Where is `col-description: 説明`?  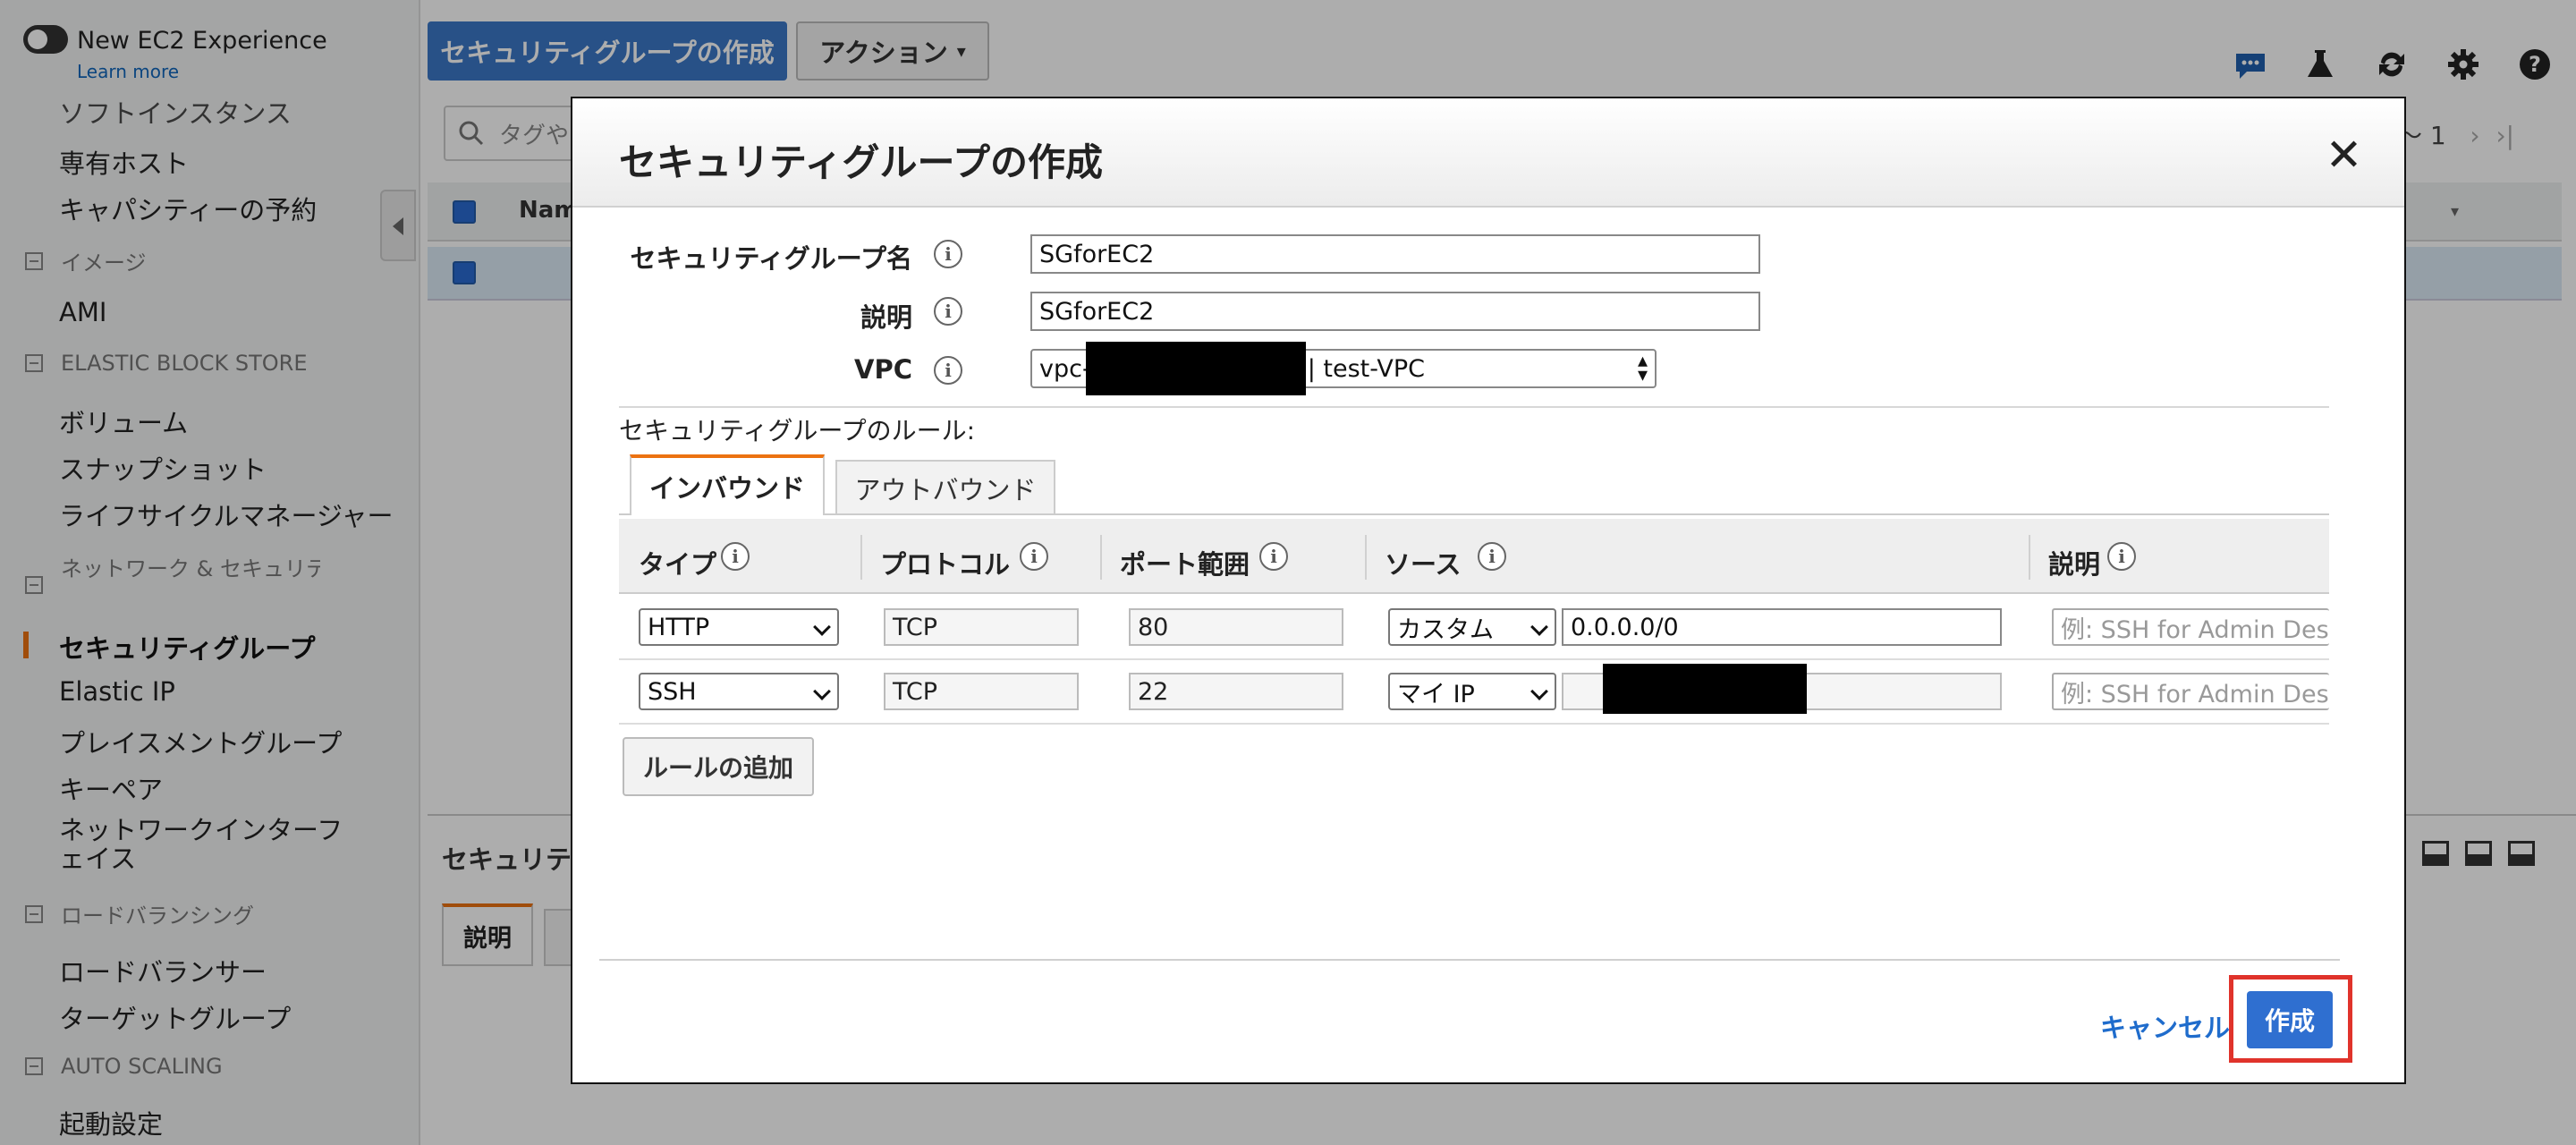
col-description: 説明 is located at coordinates (2074, 564).